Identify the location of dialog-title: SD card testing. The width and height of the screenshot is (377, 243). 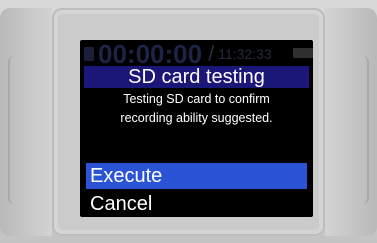
(196, 77).